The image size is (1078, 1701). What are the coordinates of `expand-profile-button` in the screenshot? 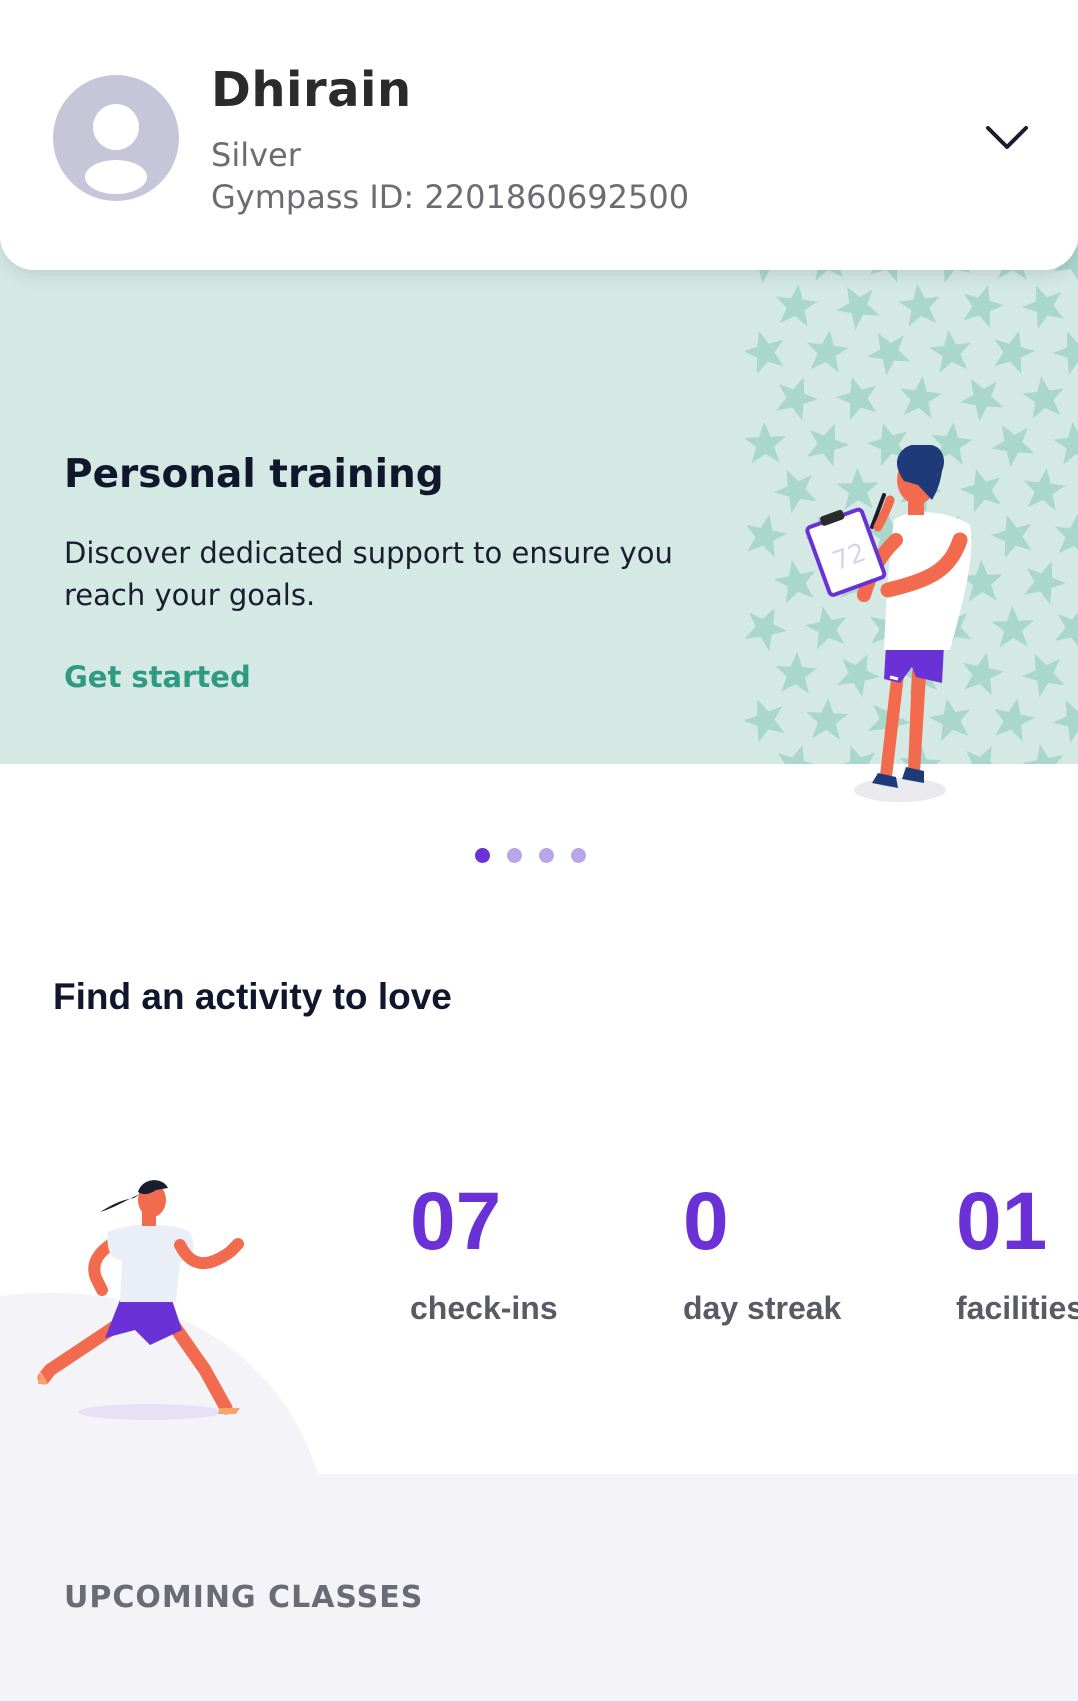 It's located at (1007, 138).